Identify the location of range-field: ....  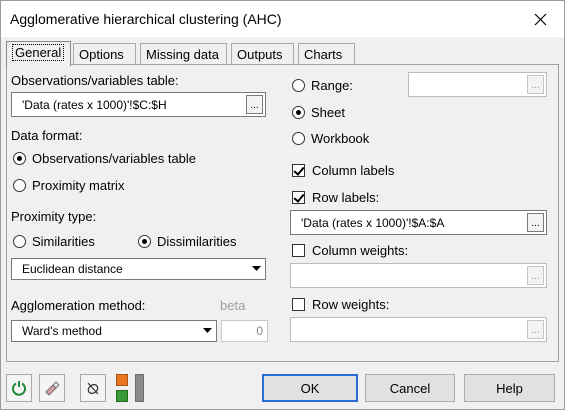
(477, 84).